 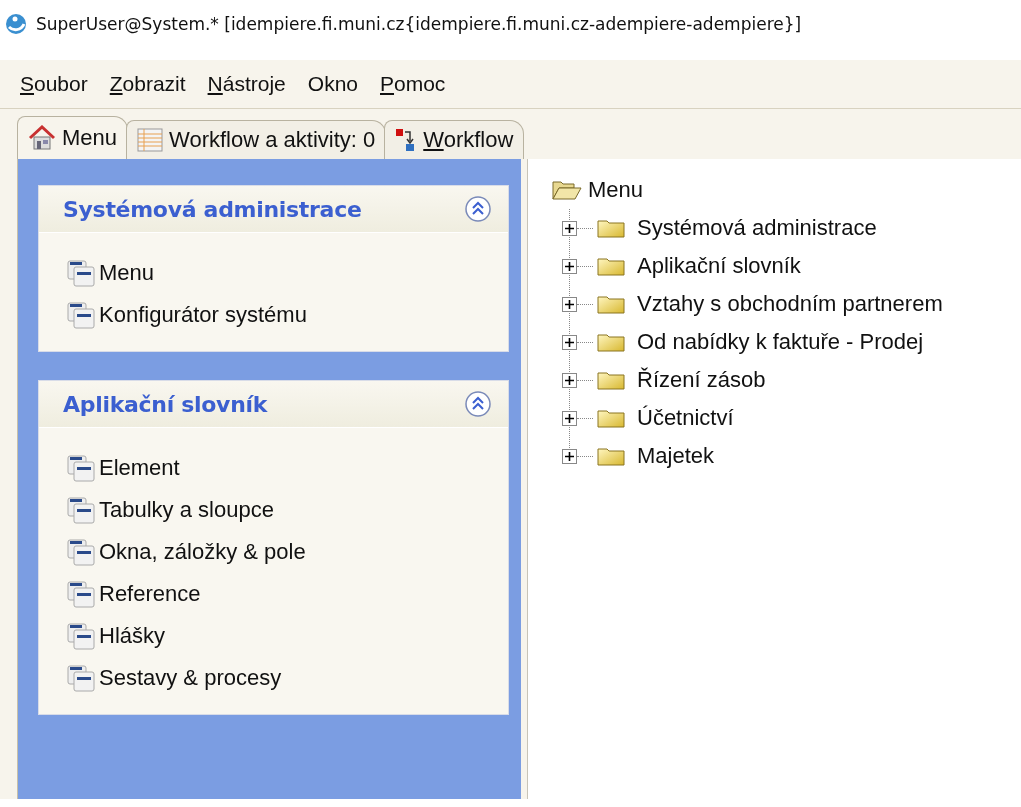 I want to click on menu-link: Reference, so click(x=287, y=594).